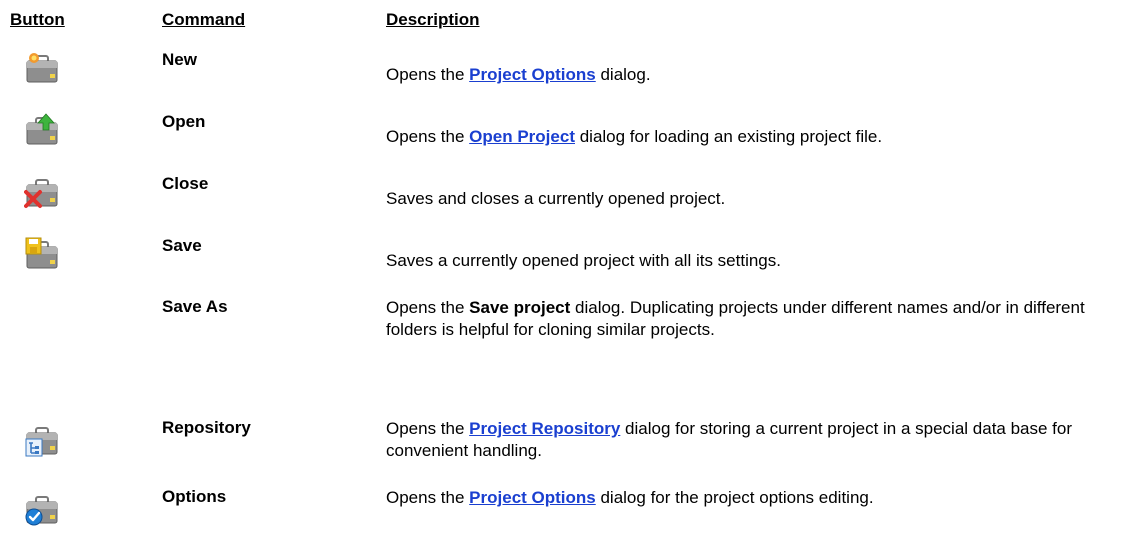 This screenshot has height=547, width=1143. What do you see at coordinates (194, 496) in the screenshot?
I see `command-options: Options` at bounding box center [194, 496].